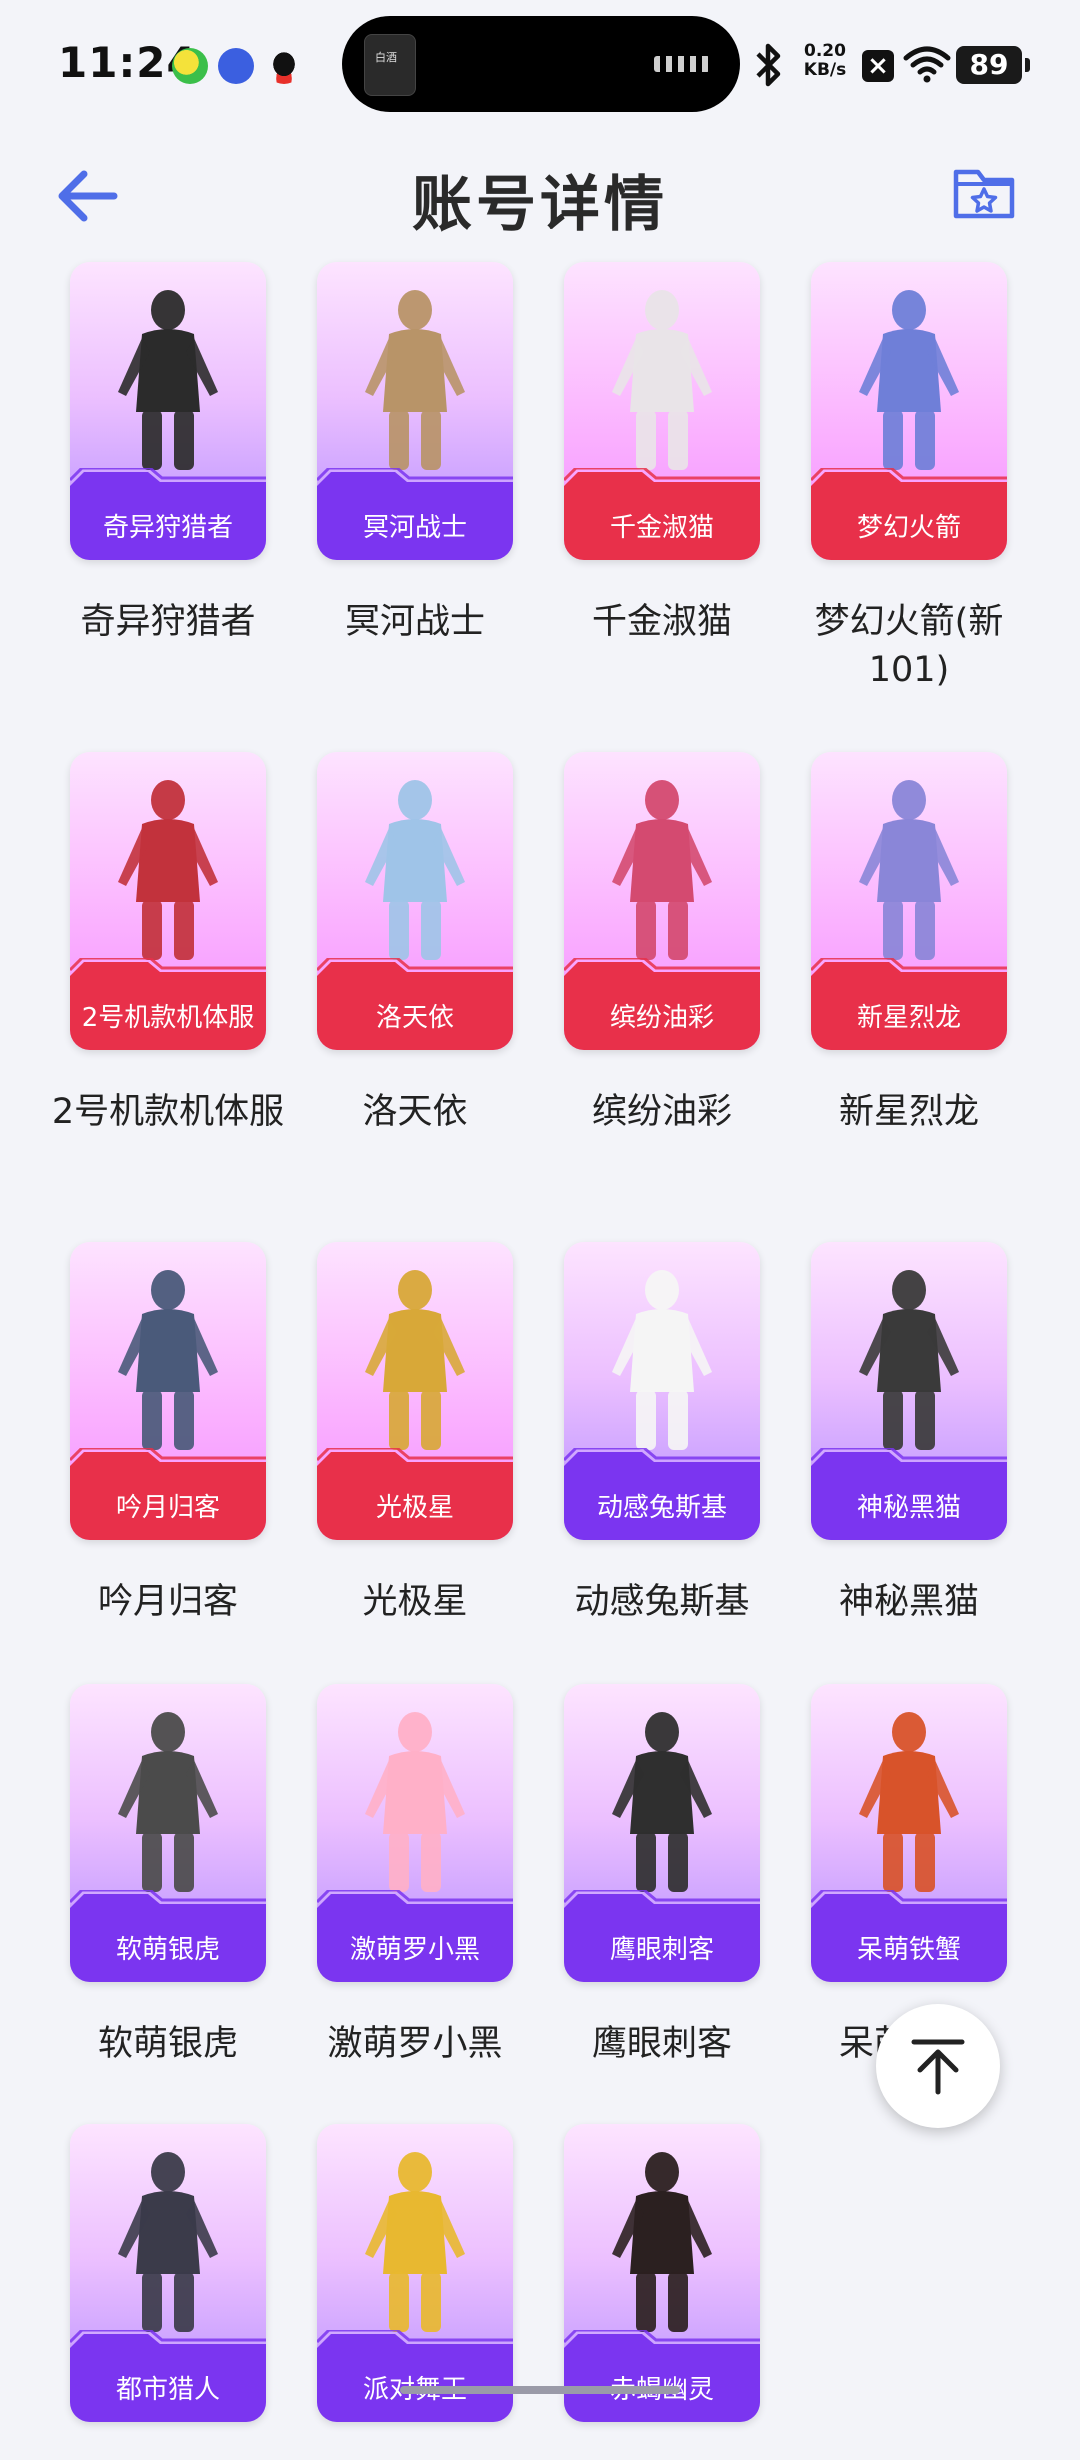 The image size is (1080, 2460). I want to click on outfit-item: 冥河战士 冥河战士, so click(415, 454).